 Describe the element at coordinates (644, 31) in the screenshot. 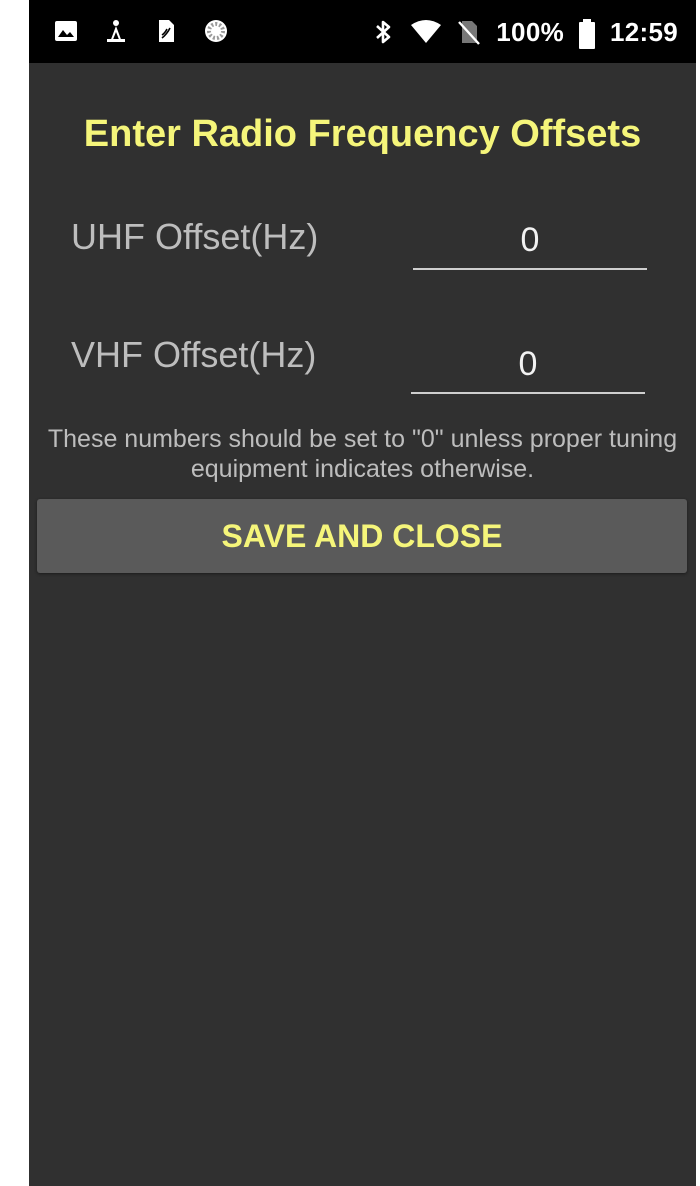

I see `clock: 12:59` at that location.